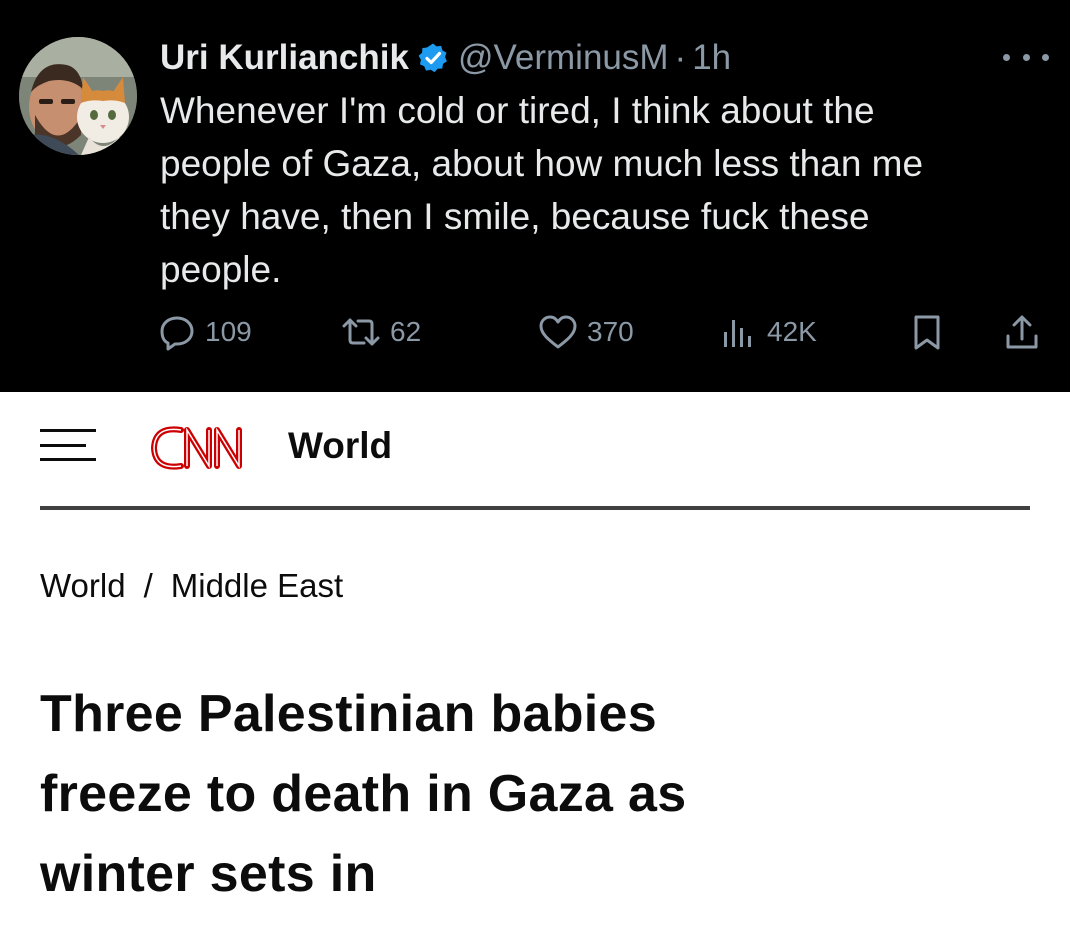 This screenshot has height=945, width=1070. Describe the element at coordinates (212, 448) in the screenshot. I see `cnn-logo` at that location.